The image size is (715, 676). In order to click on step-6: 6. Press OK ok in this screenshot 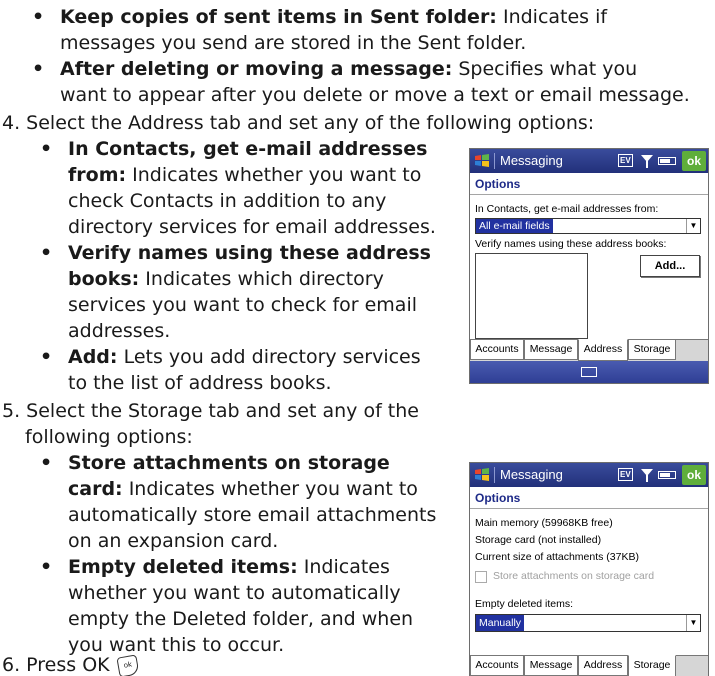, I will do `click(71, 664)`.